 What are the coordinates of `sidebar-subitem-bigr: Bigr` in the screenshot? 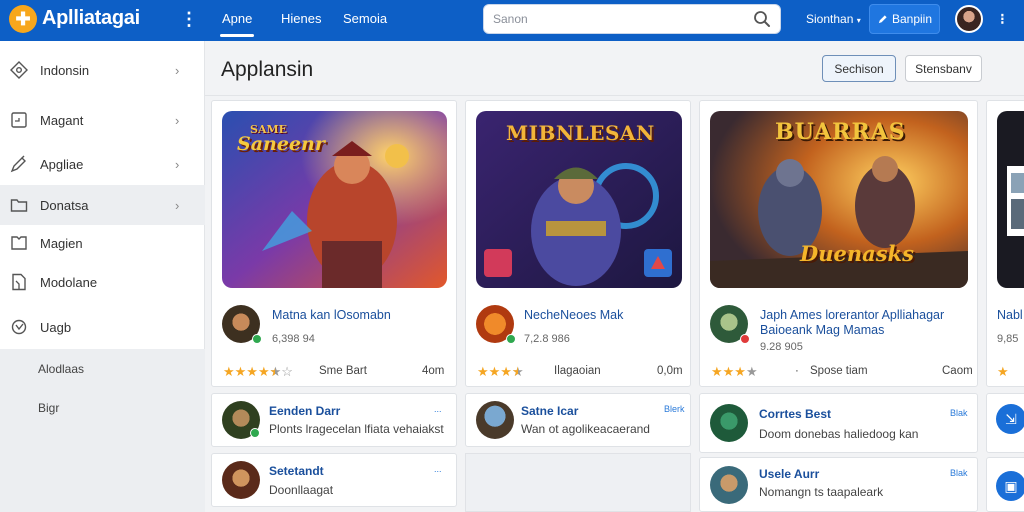 It's located at (102, 408).